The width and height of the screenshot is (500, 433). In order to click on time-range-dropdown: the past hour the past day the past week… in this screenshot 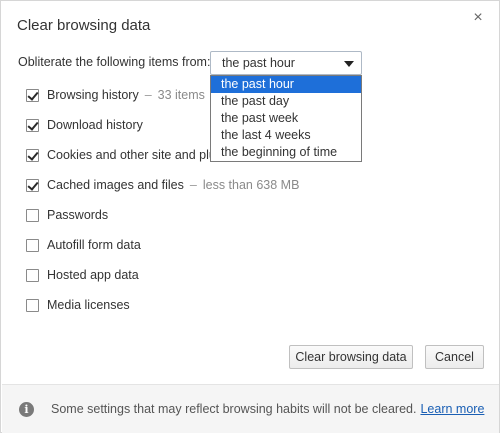, I will do `click(286, 118)`.